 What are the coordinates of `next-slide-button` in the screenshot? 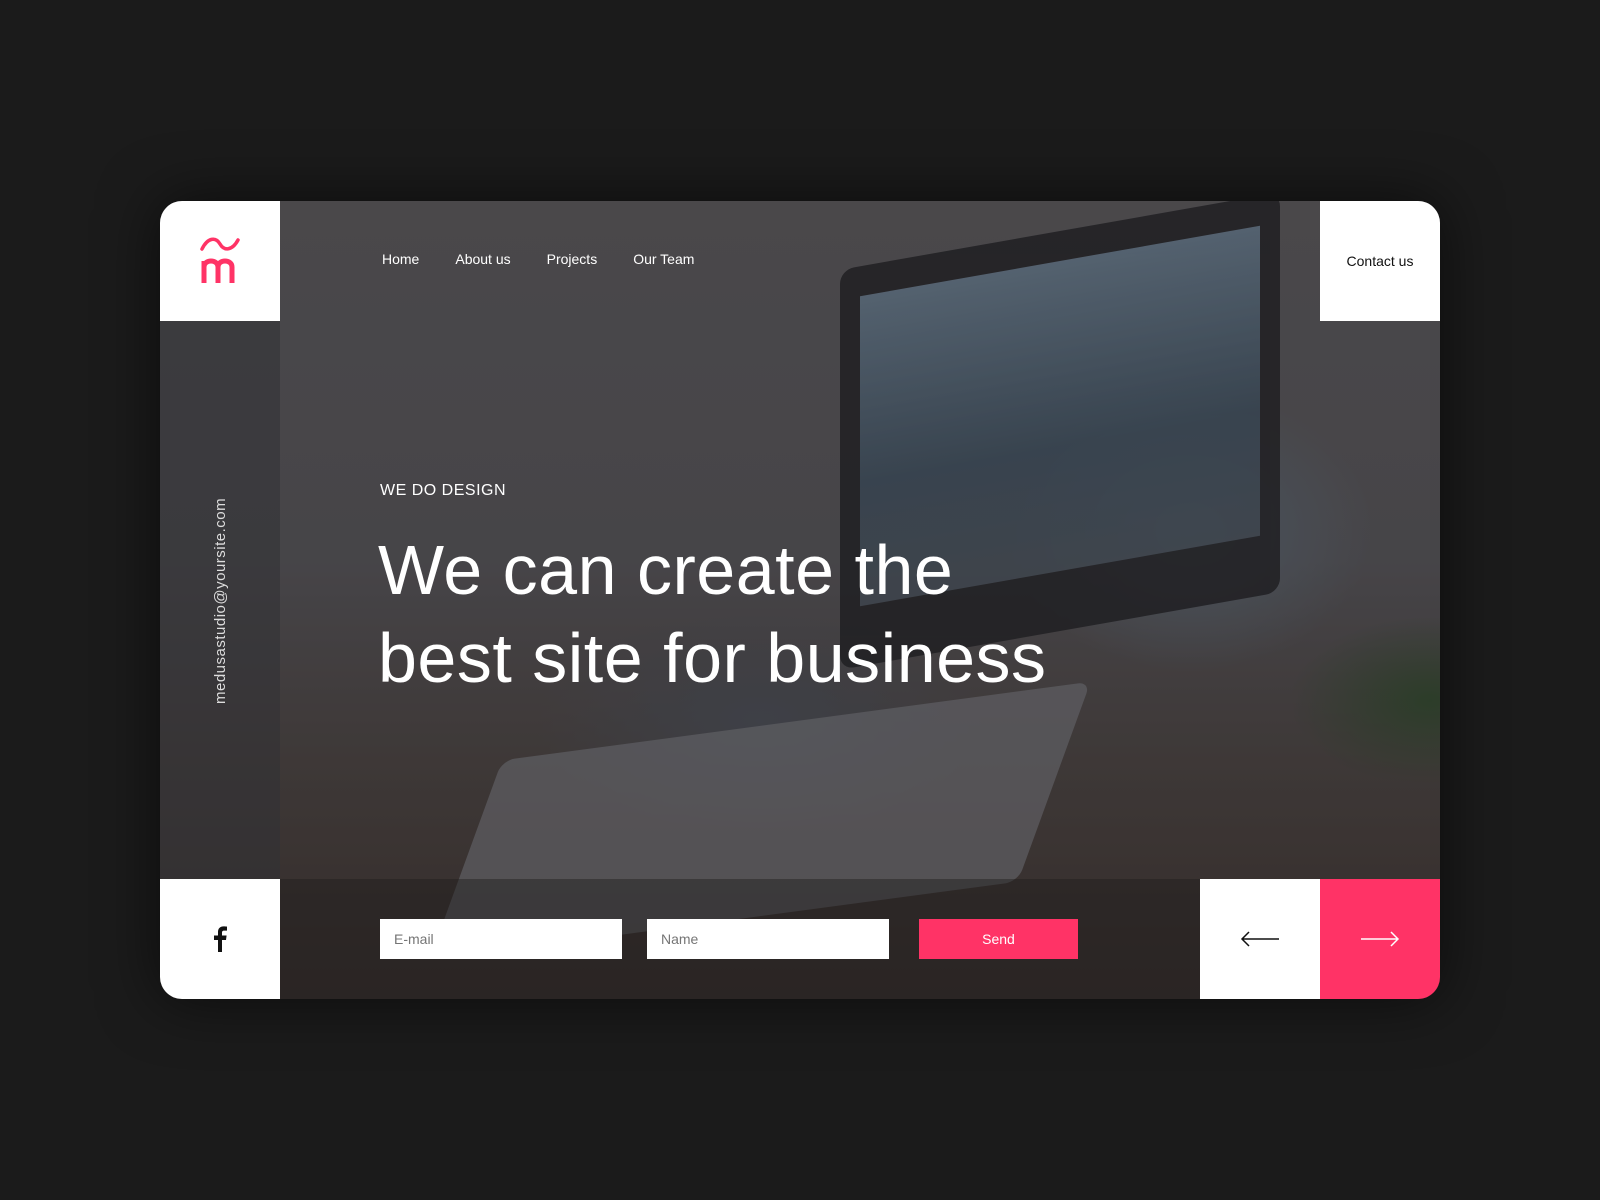 It's located at (1380, 939).